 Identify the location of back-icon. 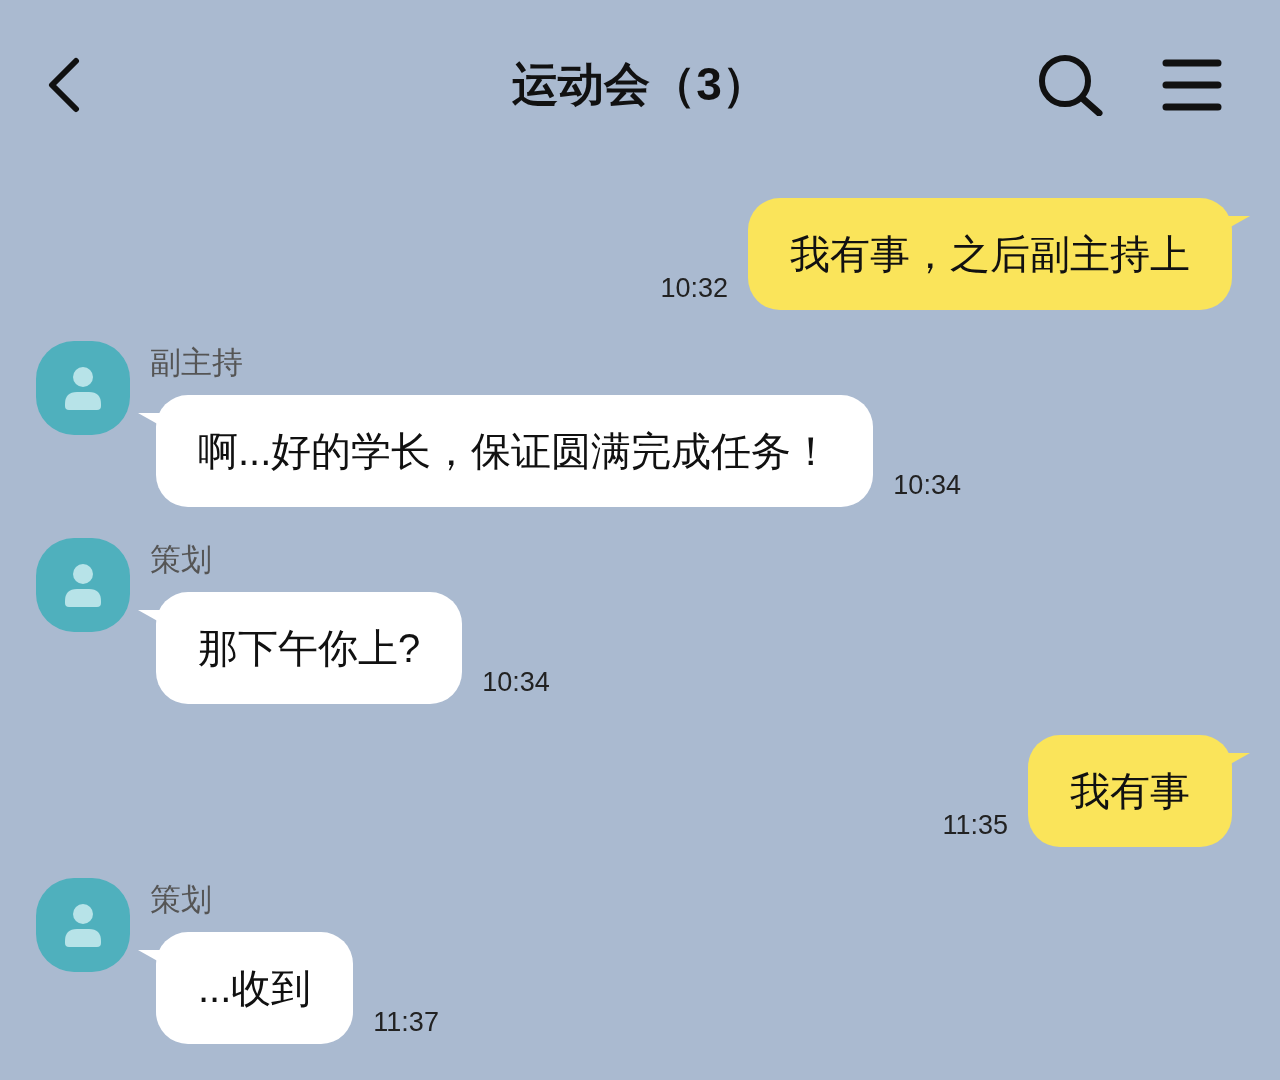
(63, 85).